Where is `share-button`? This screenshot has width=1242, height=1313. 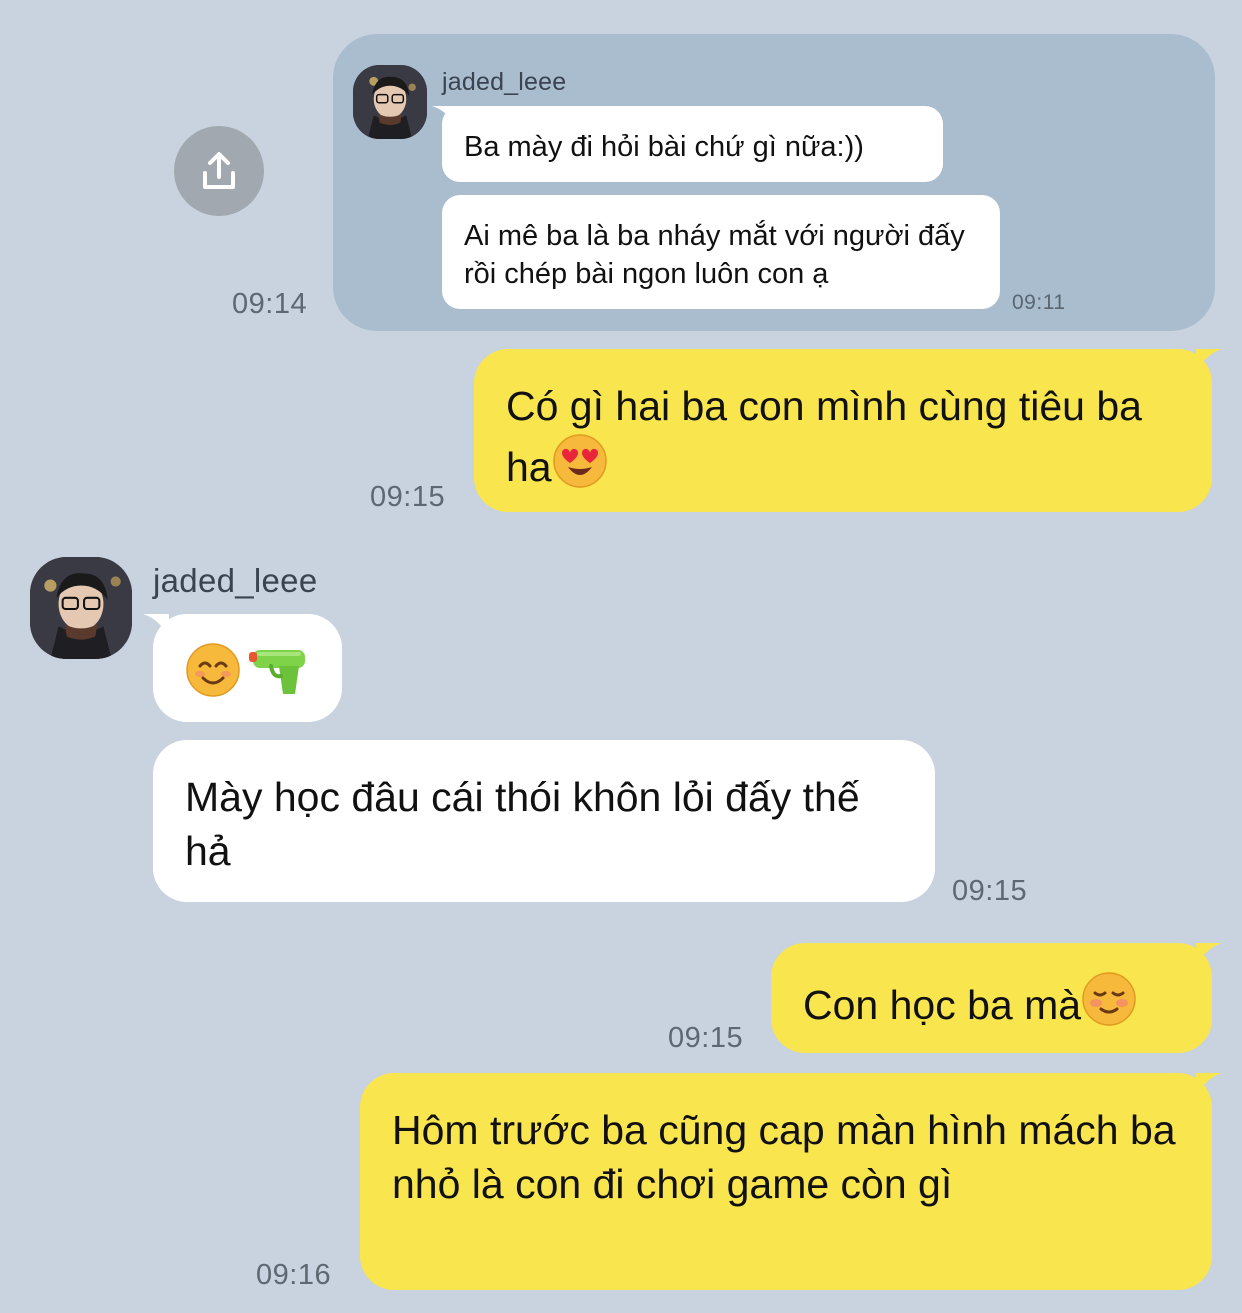 share-button is located at coordinates (219, 171).